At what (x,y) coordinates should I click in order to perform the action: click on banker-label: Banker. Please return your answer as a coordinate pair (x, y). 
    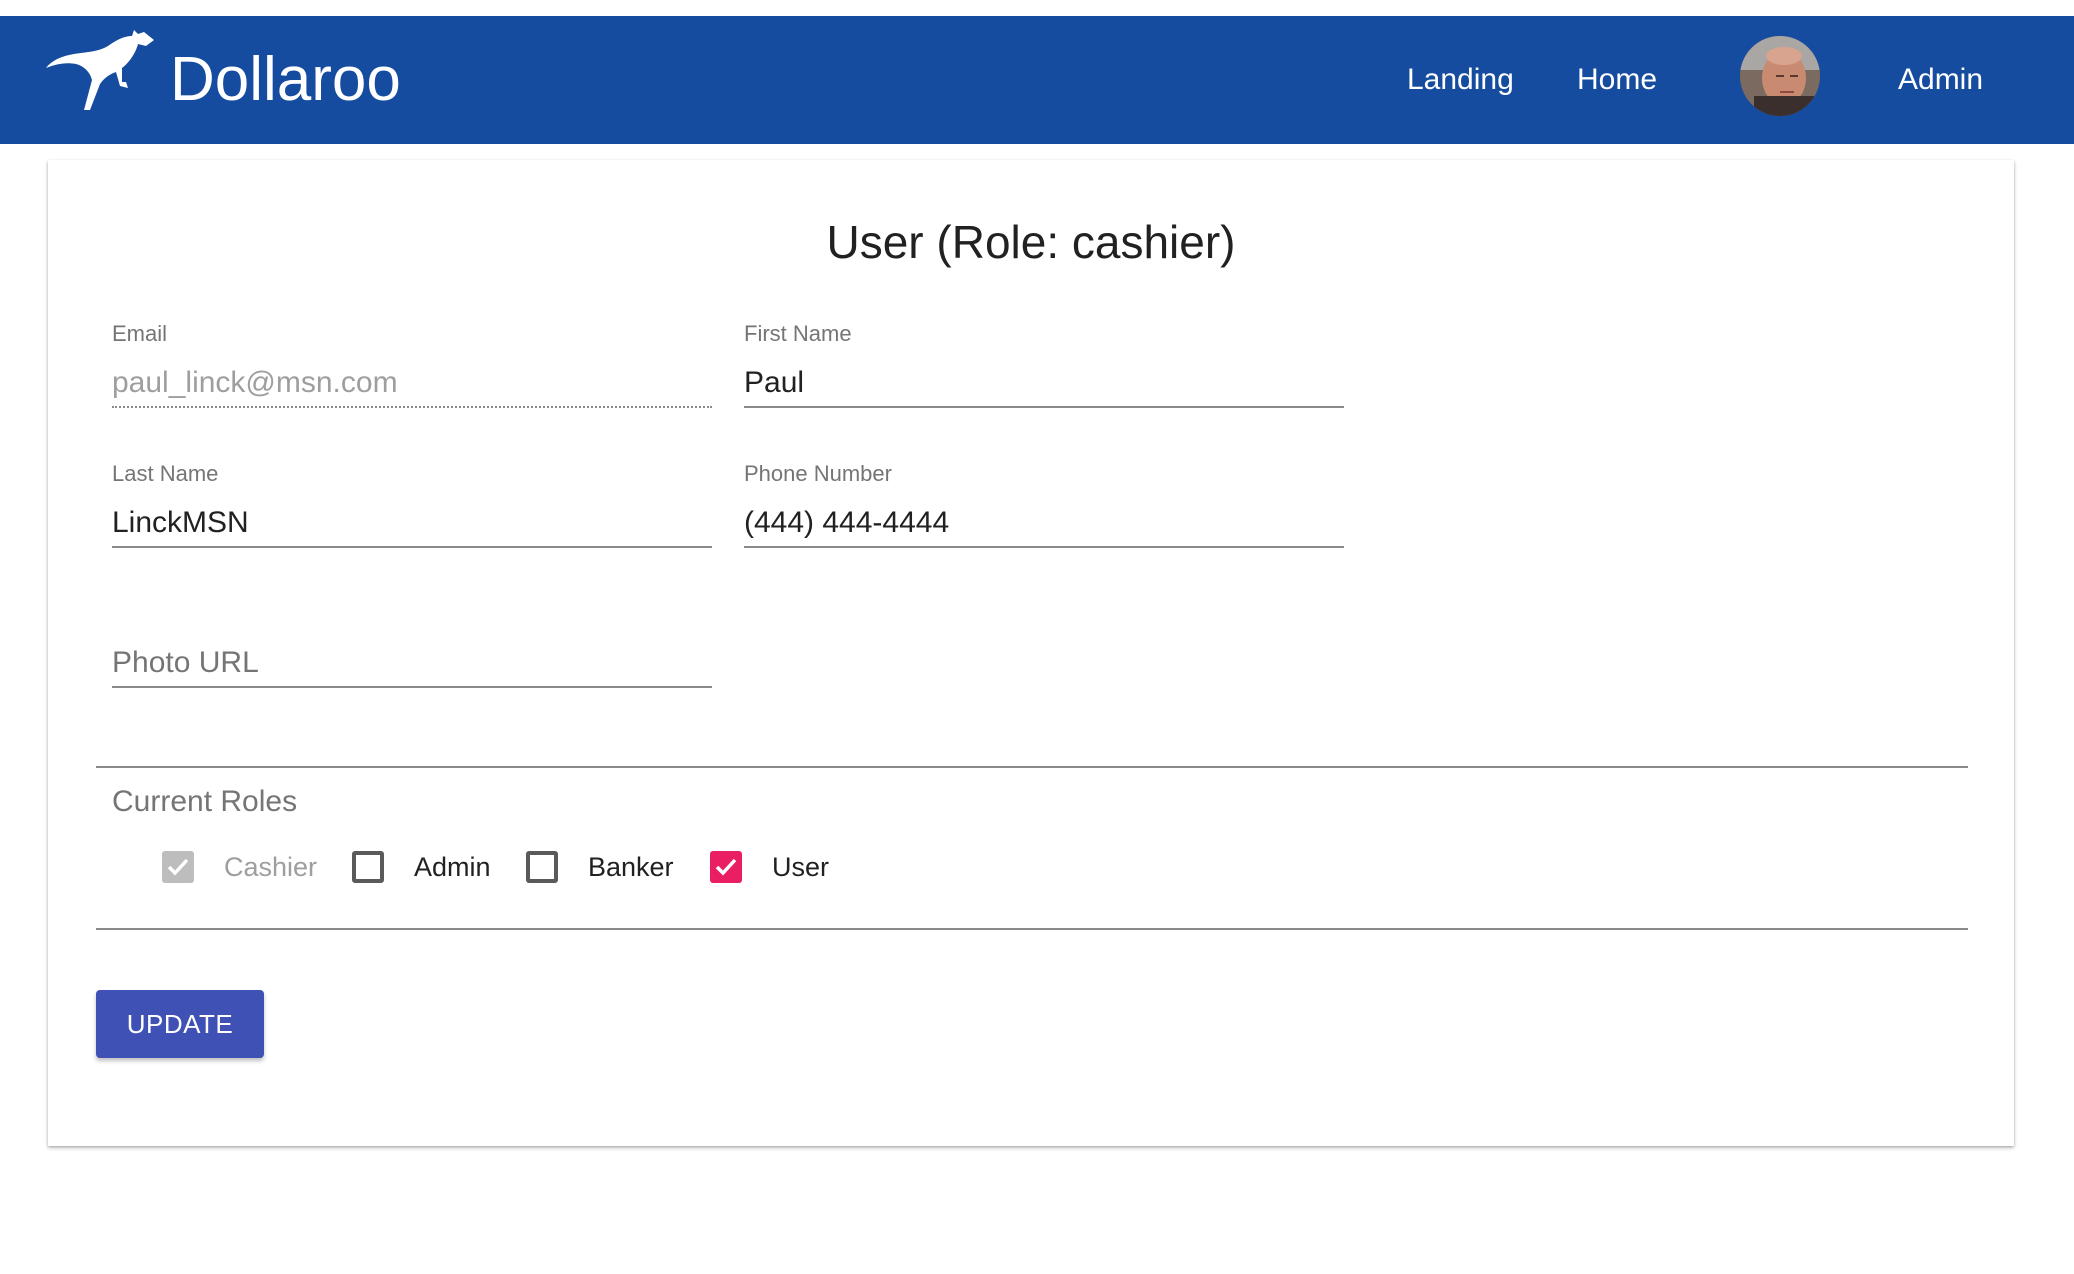
    Looking at the image, I should click on (631, 867).